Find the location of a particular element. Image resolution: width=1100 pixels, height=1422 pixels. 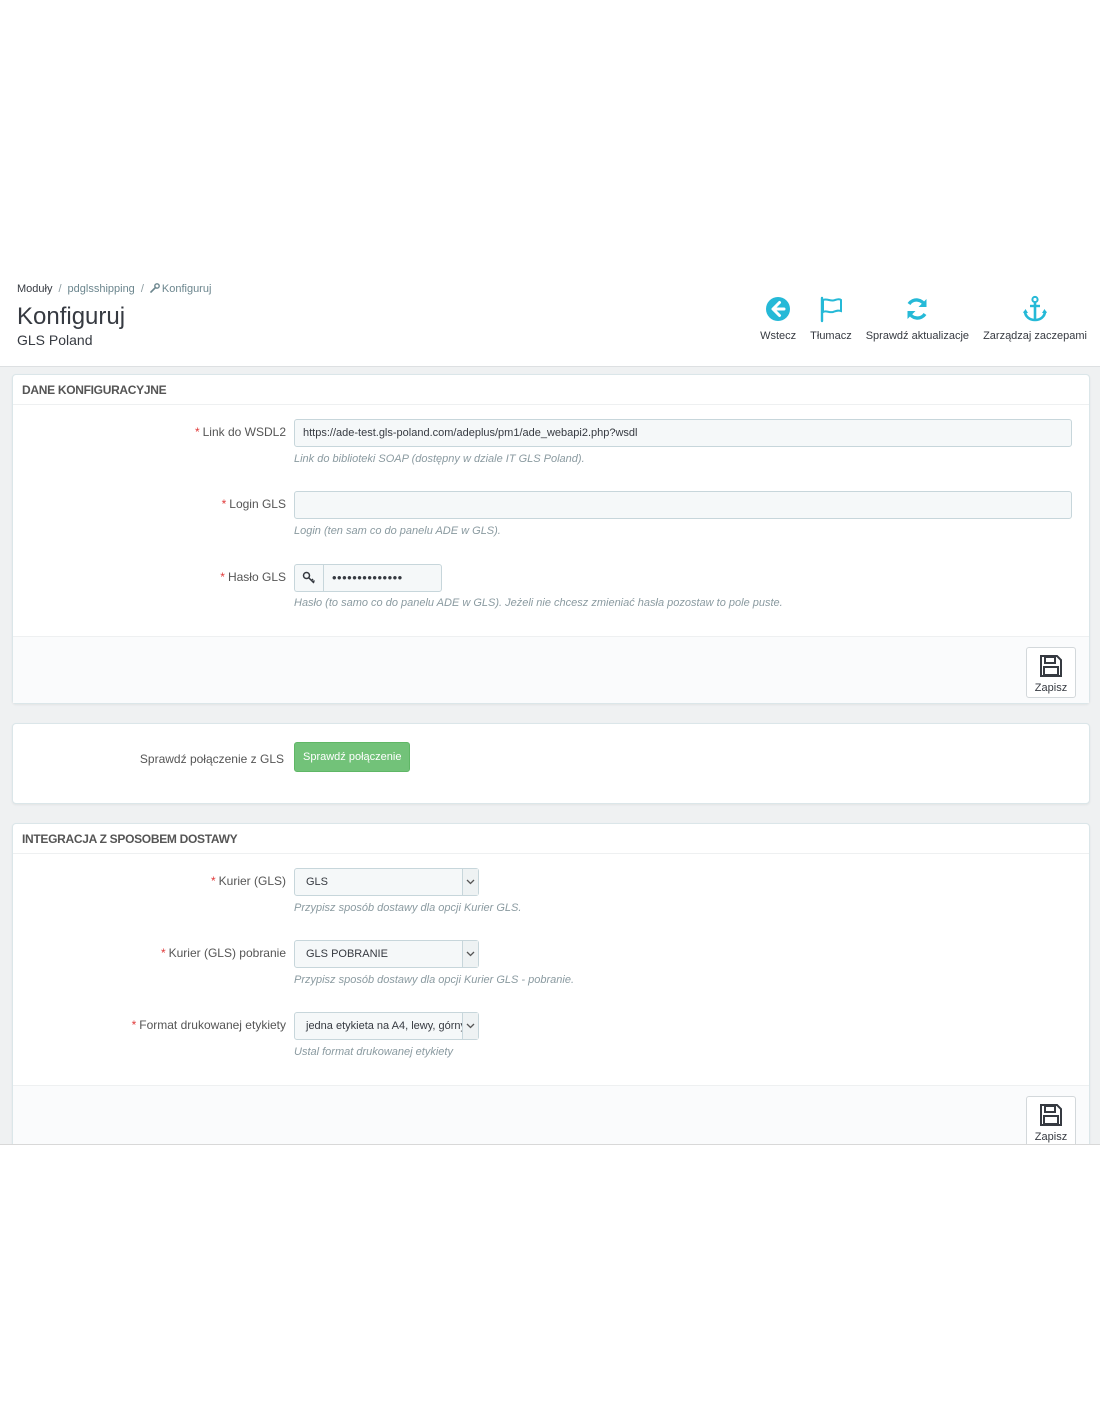

courier-select: GLS is located at coordinates (386, 882).